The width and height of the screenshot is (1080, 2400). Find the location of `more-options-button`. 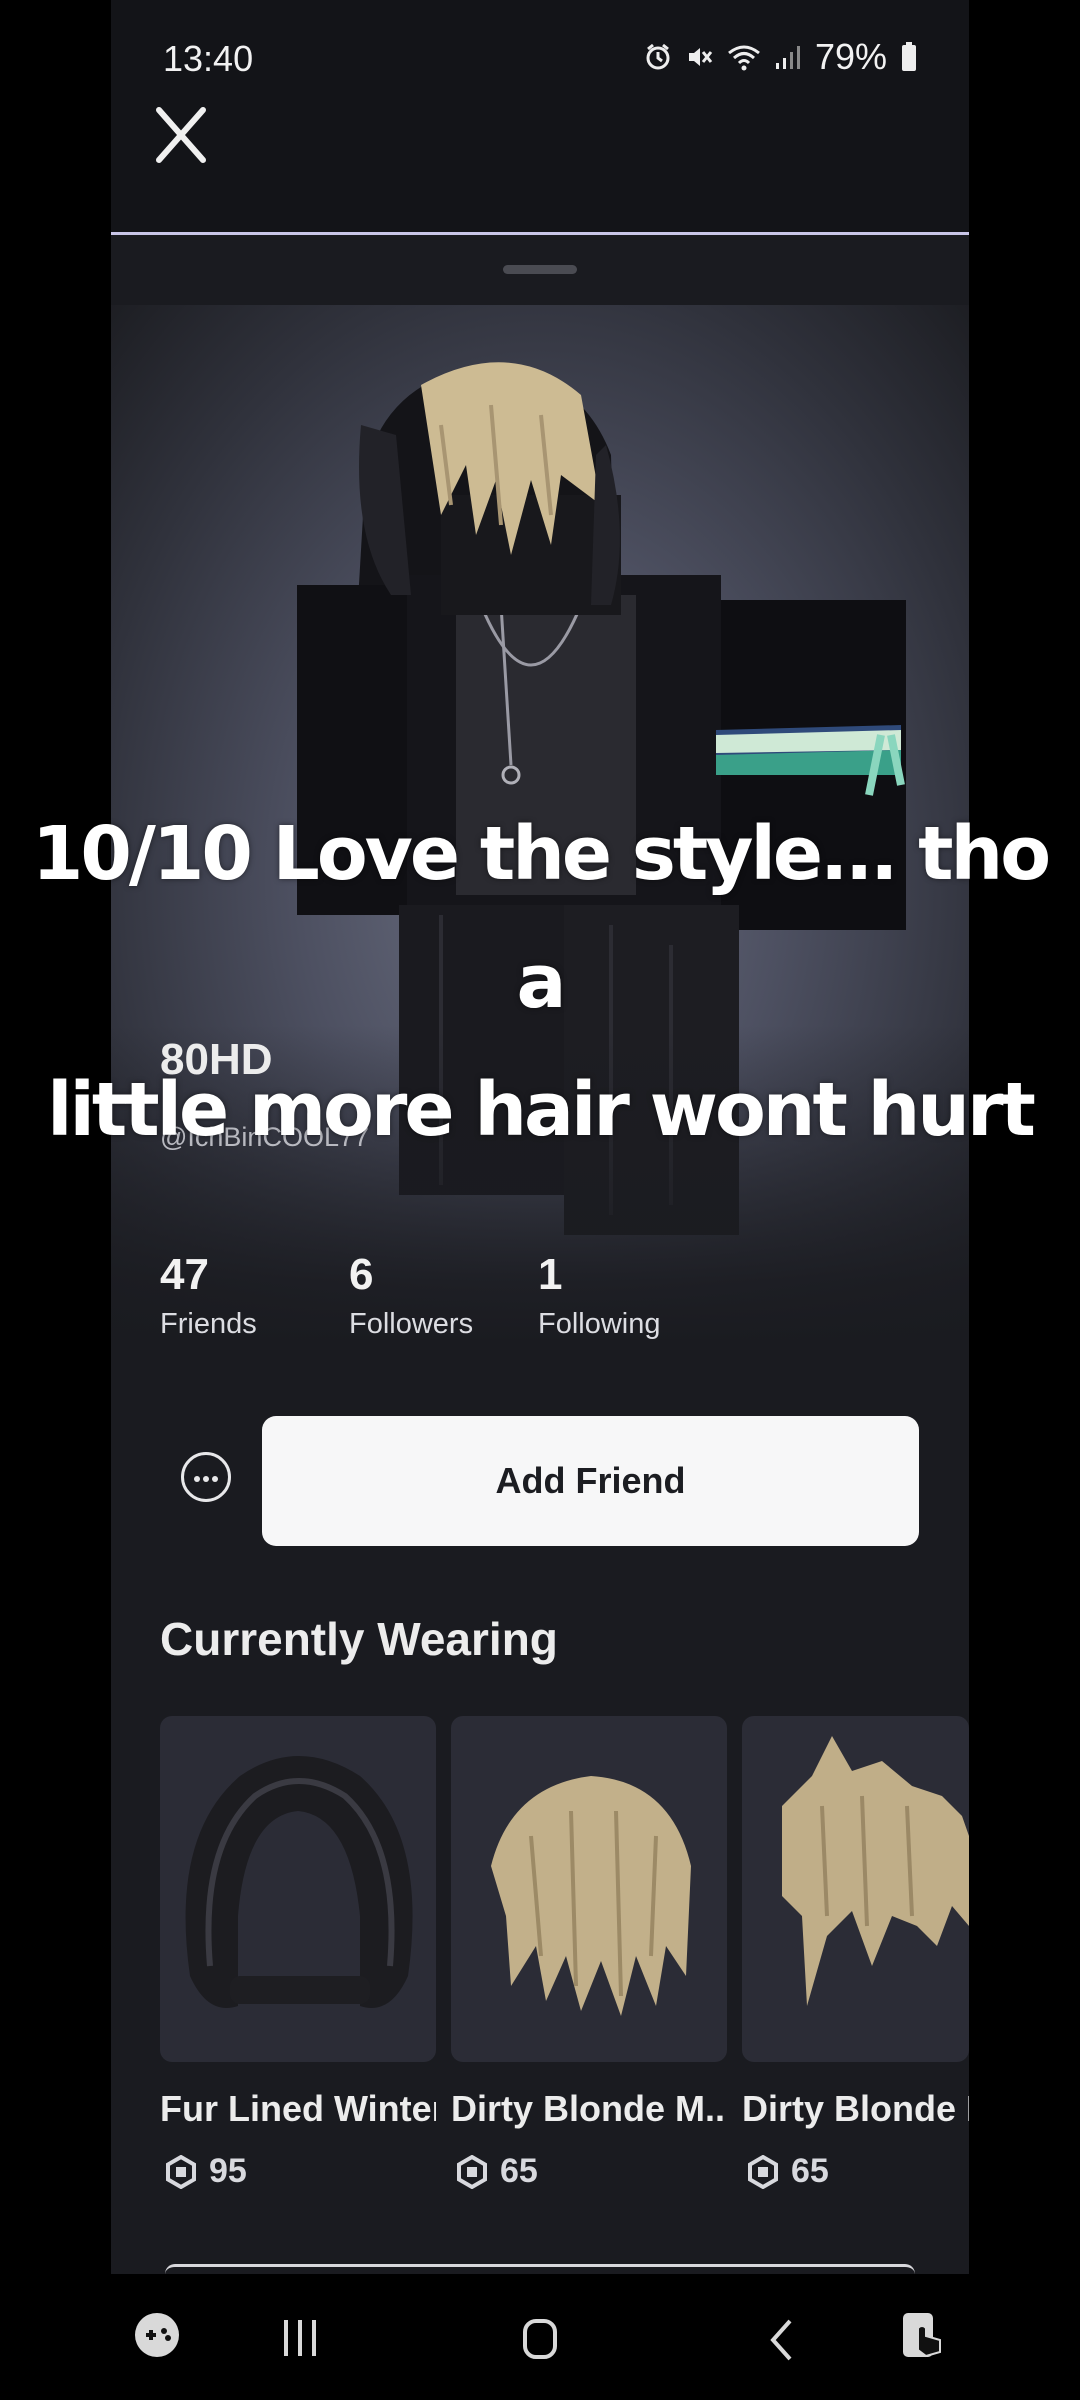

more-options-button is located at coordinates (206, 1477).